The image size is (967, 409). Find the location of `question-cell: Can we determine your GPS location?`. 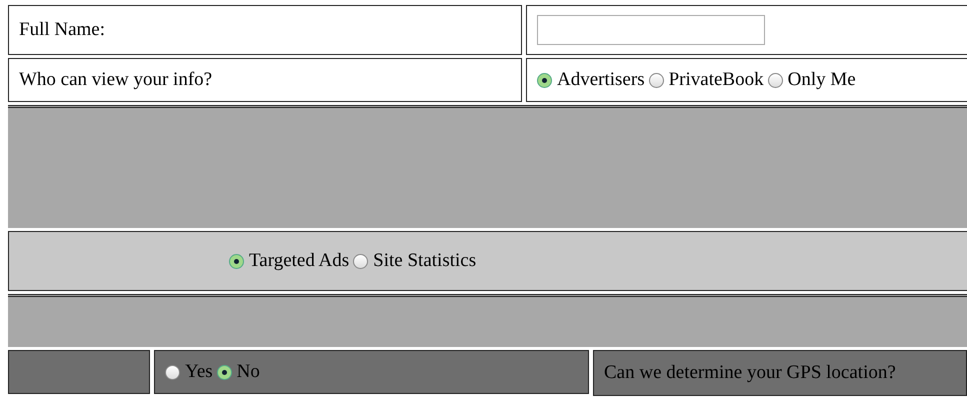

question-cell: Can we determine your GPS location? is located at coordinates (780, 373).